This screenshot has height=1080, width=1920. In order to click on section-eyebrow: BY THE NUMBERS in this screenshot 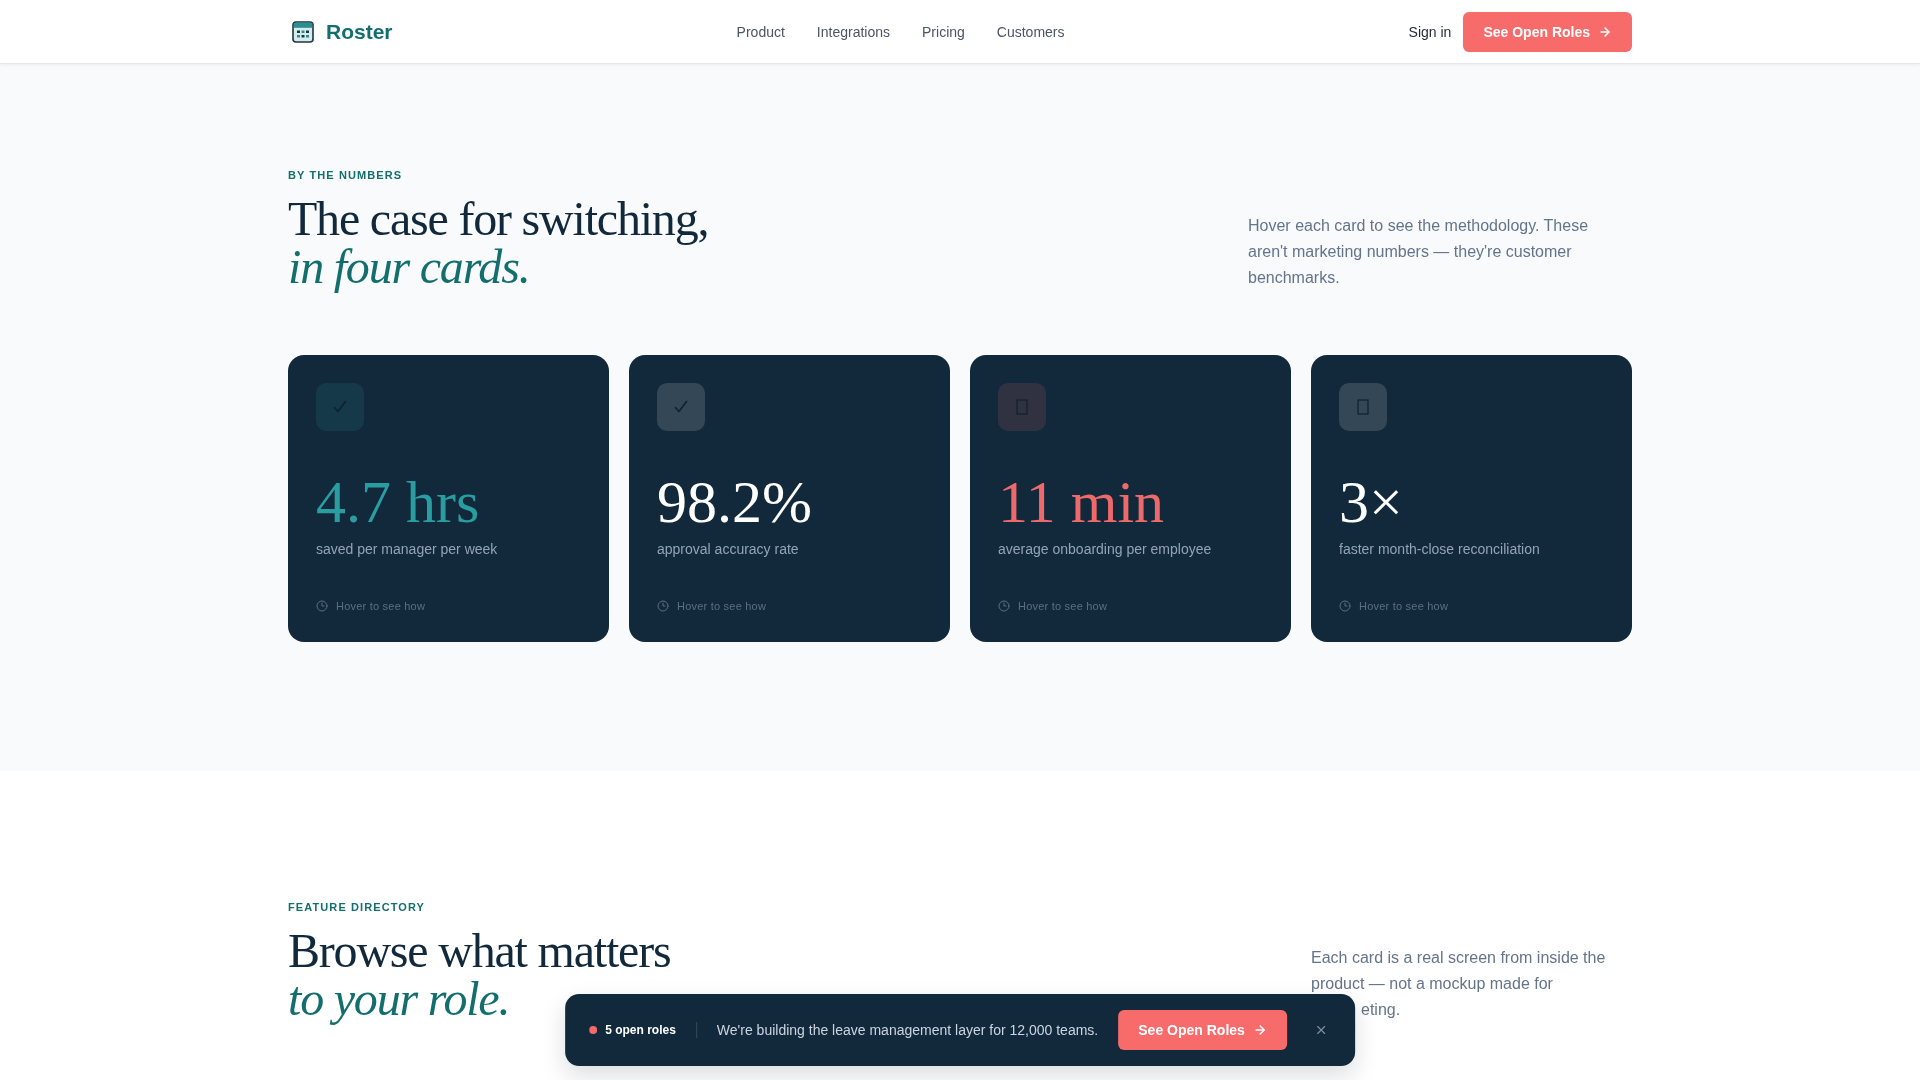, I will do `click(345, 175)`.